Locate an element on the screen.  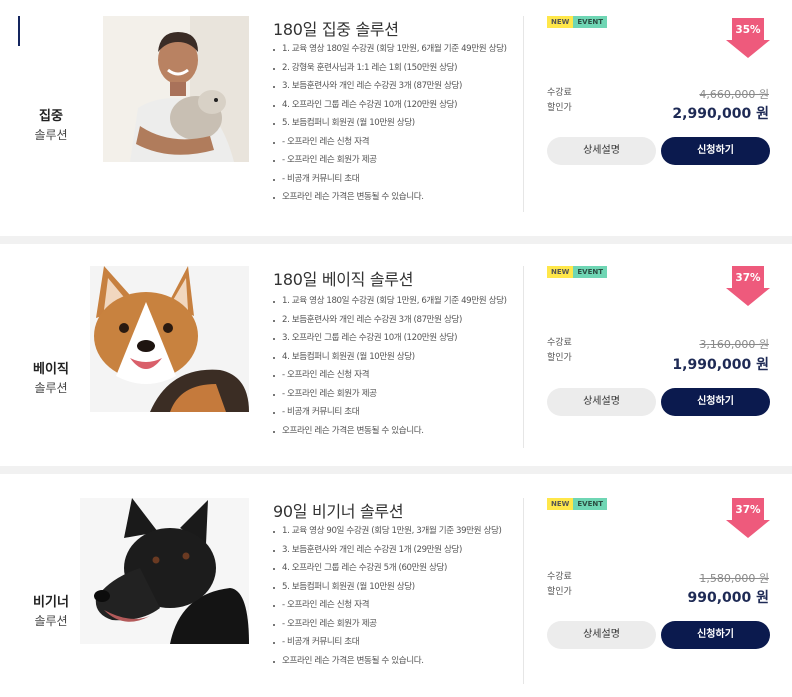
discount-rate: 35% is located at coordinates (748, 30).